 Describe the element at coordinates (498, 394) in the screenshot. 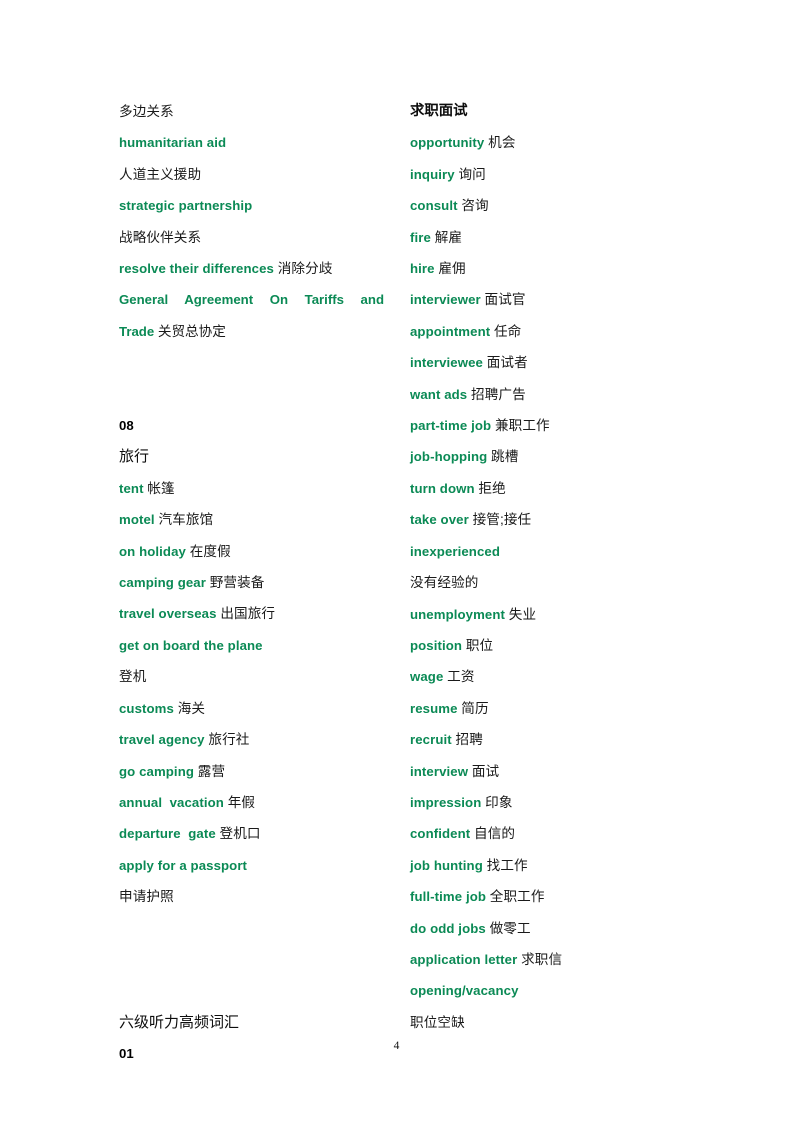

I see `chinese-translation: 招聘广告` at that location.